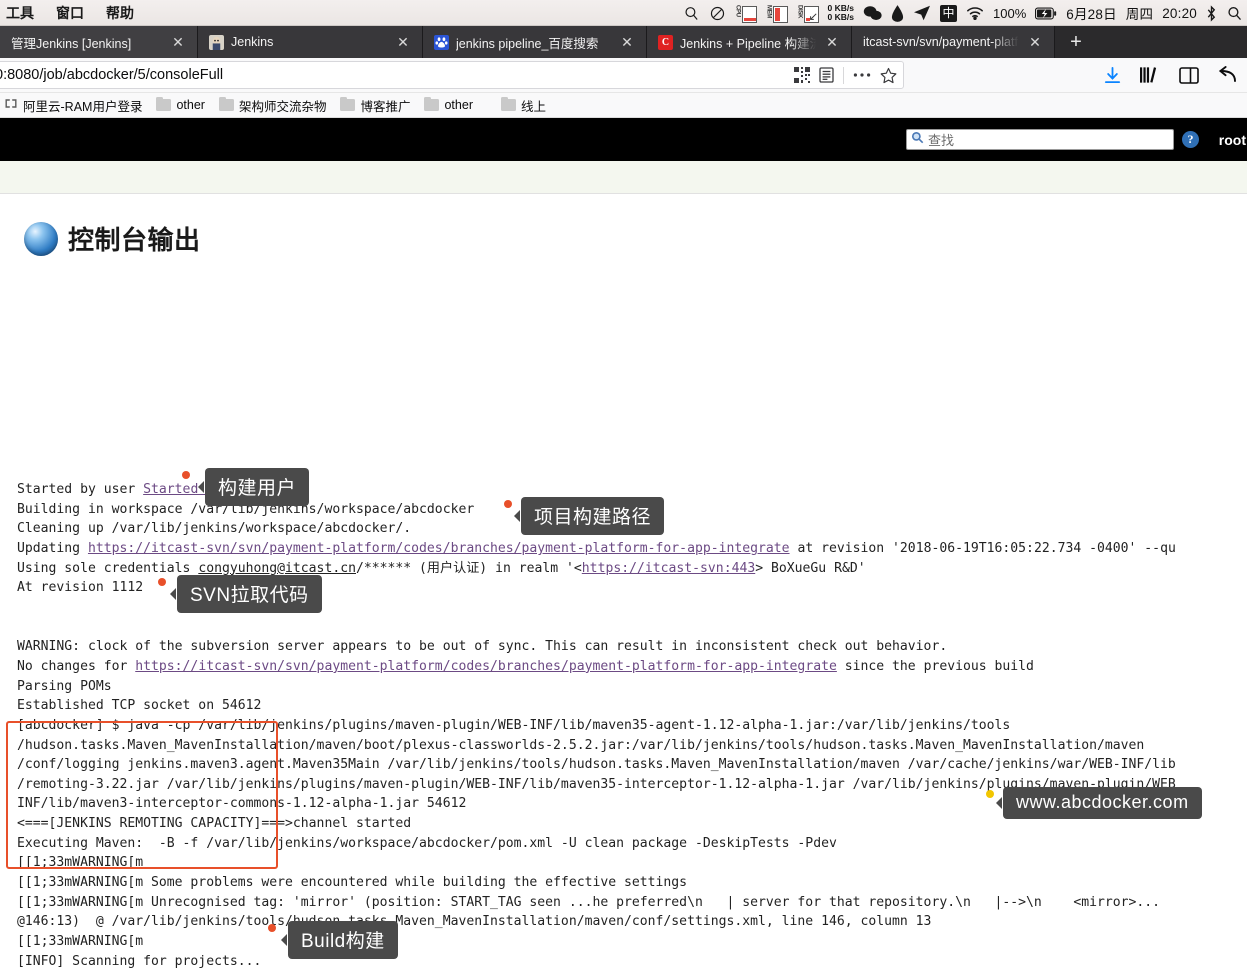  Describe the element at coordinates (668, 568) in the screenshot. I see `realm-url-link: https://itcast-svn:443` at that location.